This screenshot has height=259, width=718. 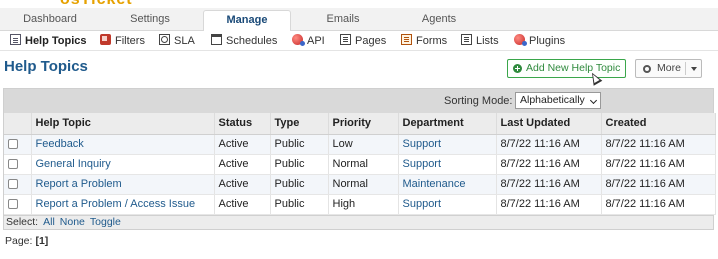 What do you see at coordinates (439, 20) in the screenshot?
I see `tab-agents: Agents` at bounding box center [439, 20].